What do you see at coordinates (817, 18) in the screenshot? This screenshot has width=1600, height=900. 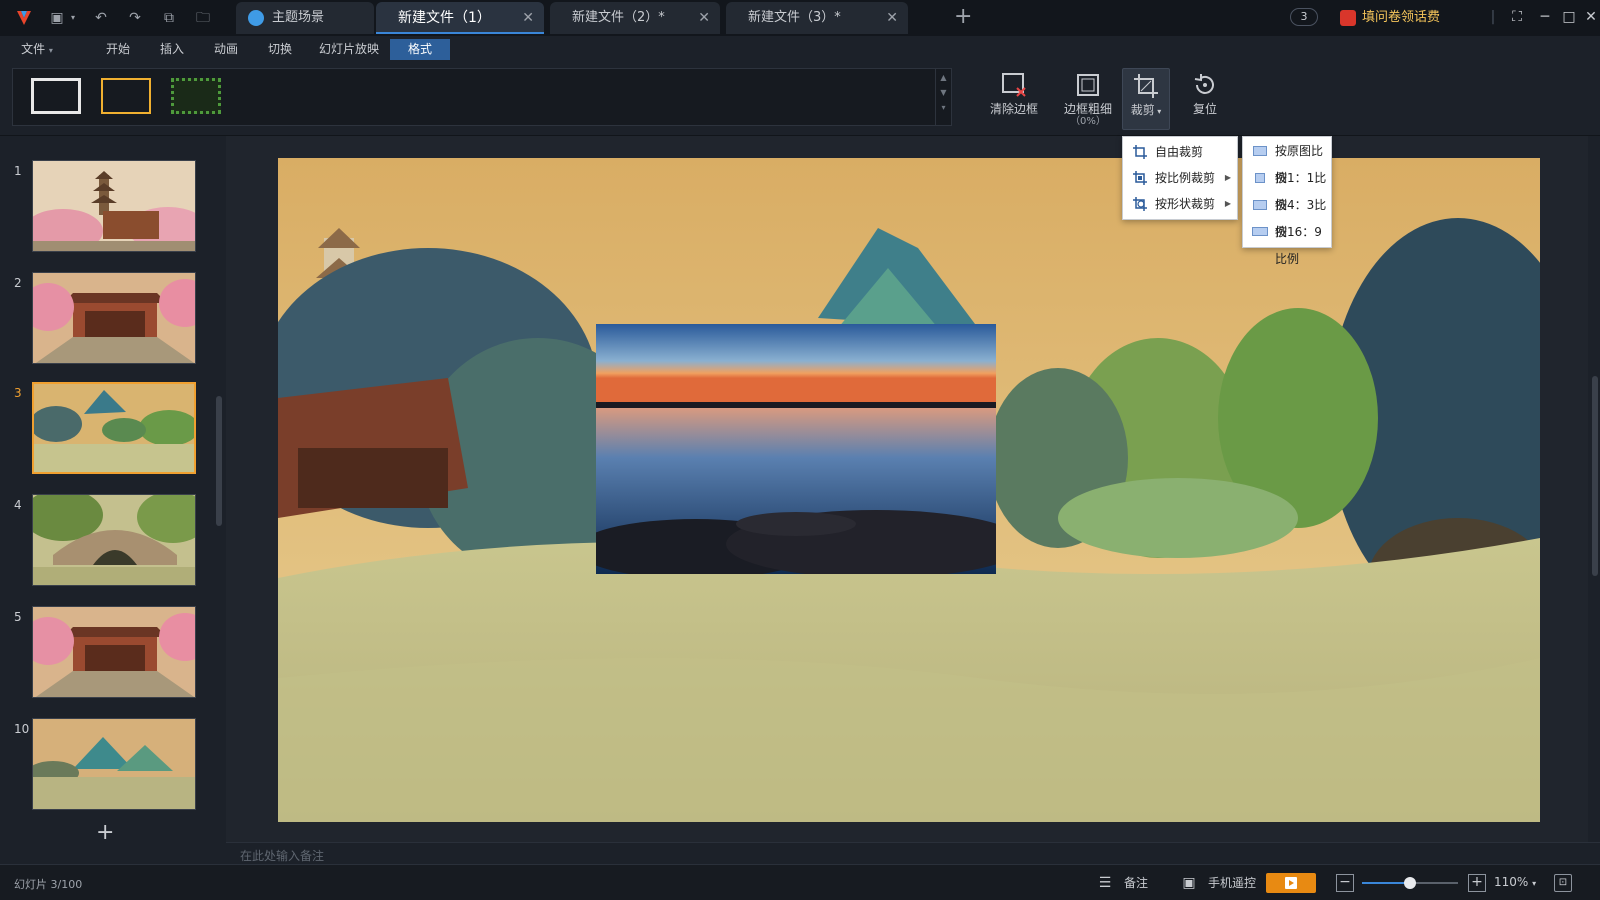 I see `tab-new-file-3: 新建文件（3）* ✕` at bounding box center [817, 18].